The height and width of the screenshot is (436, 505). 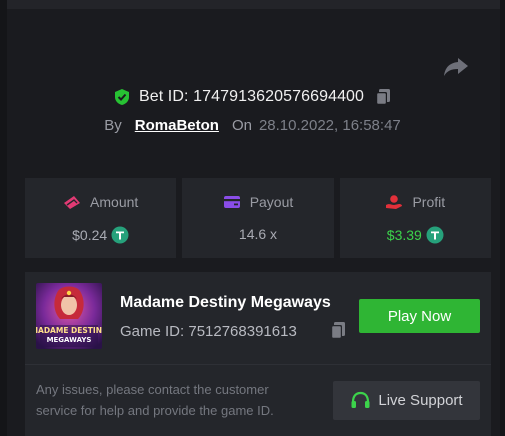 I want to click on profit-stat: Profit $3.39, so click(x=415, y=218).